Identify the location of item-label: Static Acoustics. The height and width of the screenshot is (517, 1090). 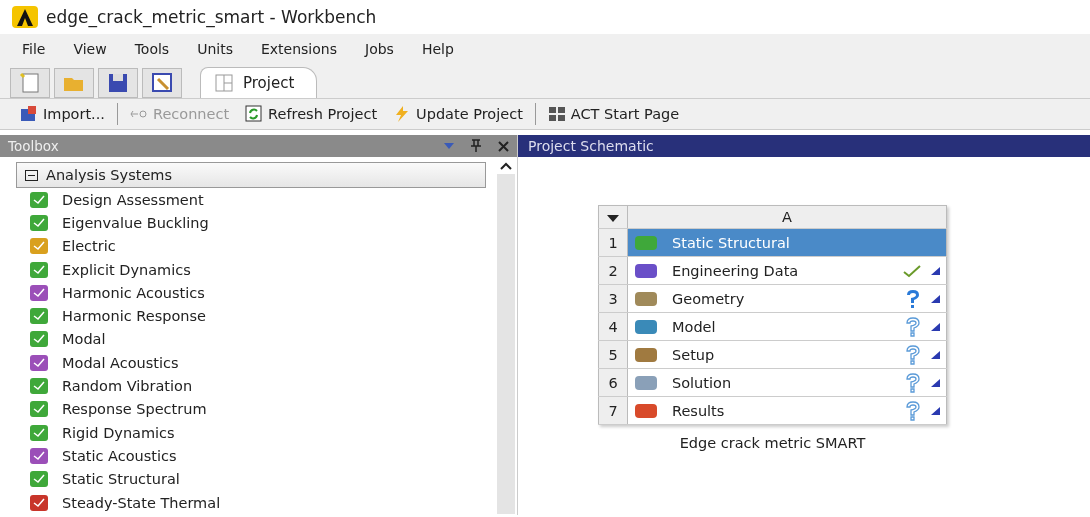
(119, 455).